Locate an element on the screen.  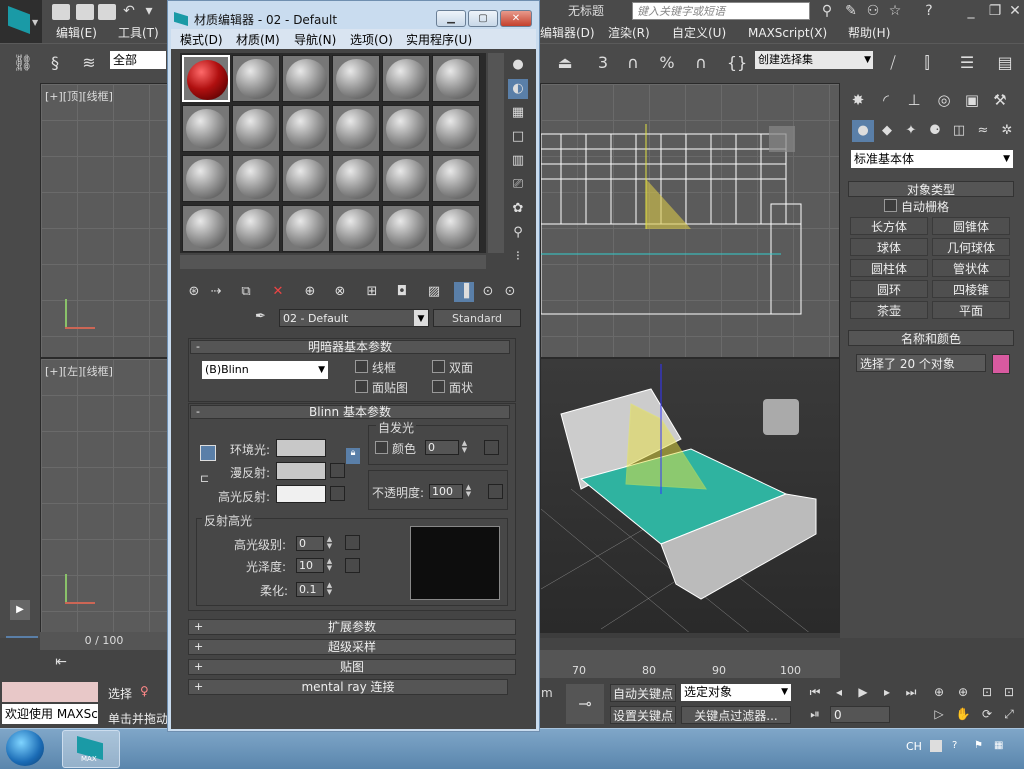
hierarchy-tab-icon: ⊥ is located at coordinates (914, 100).